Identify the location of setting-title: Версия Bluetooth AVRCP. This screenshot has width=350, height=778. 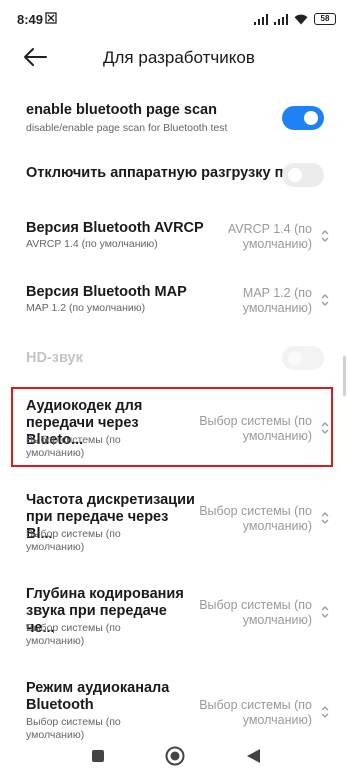
(115, 228).